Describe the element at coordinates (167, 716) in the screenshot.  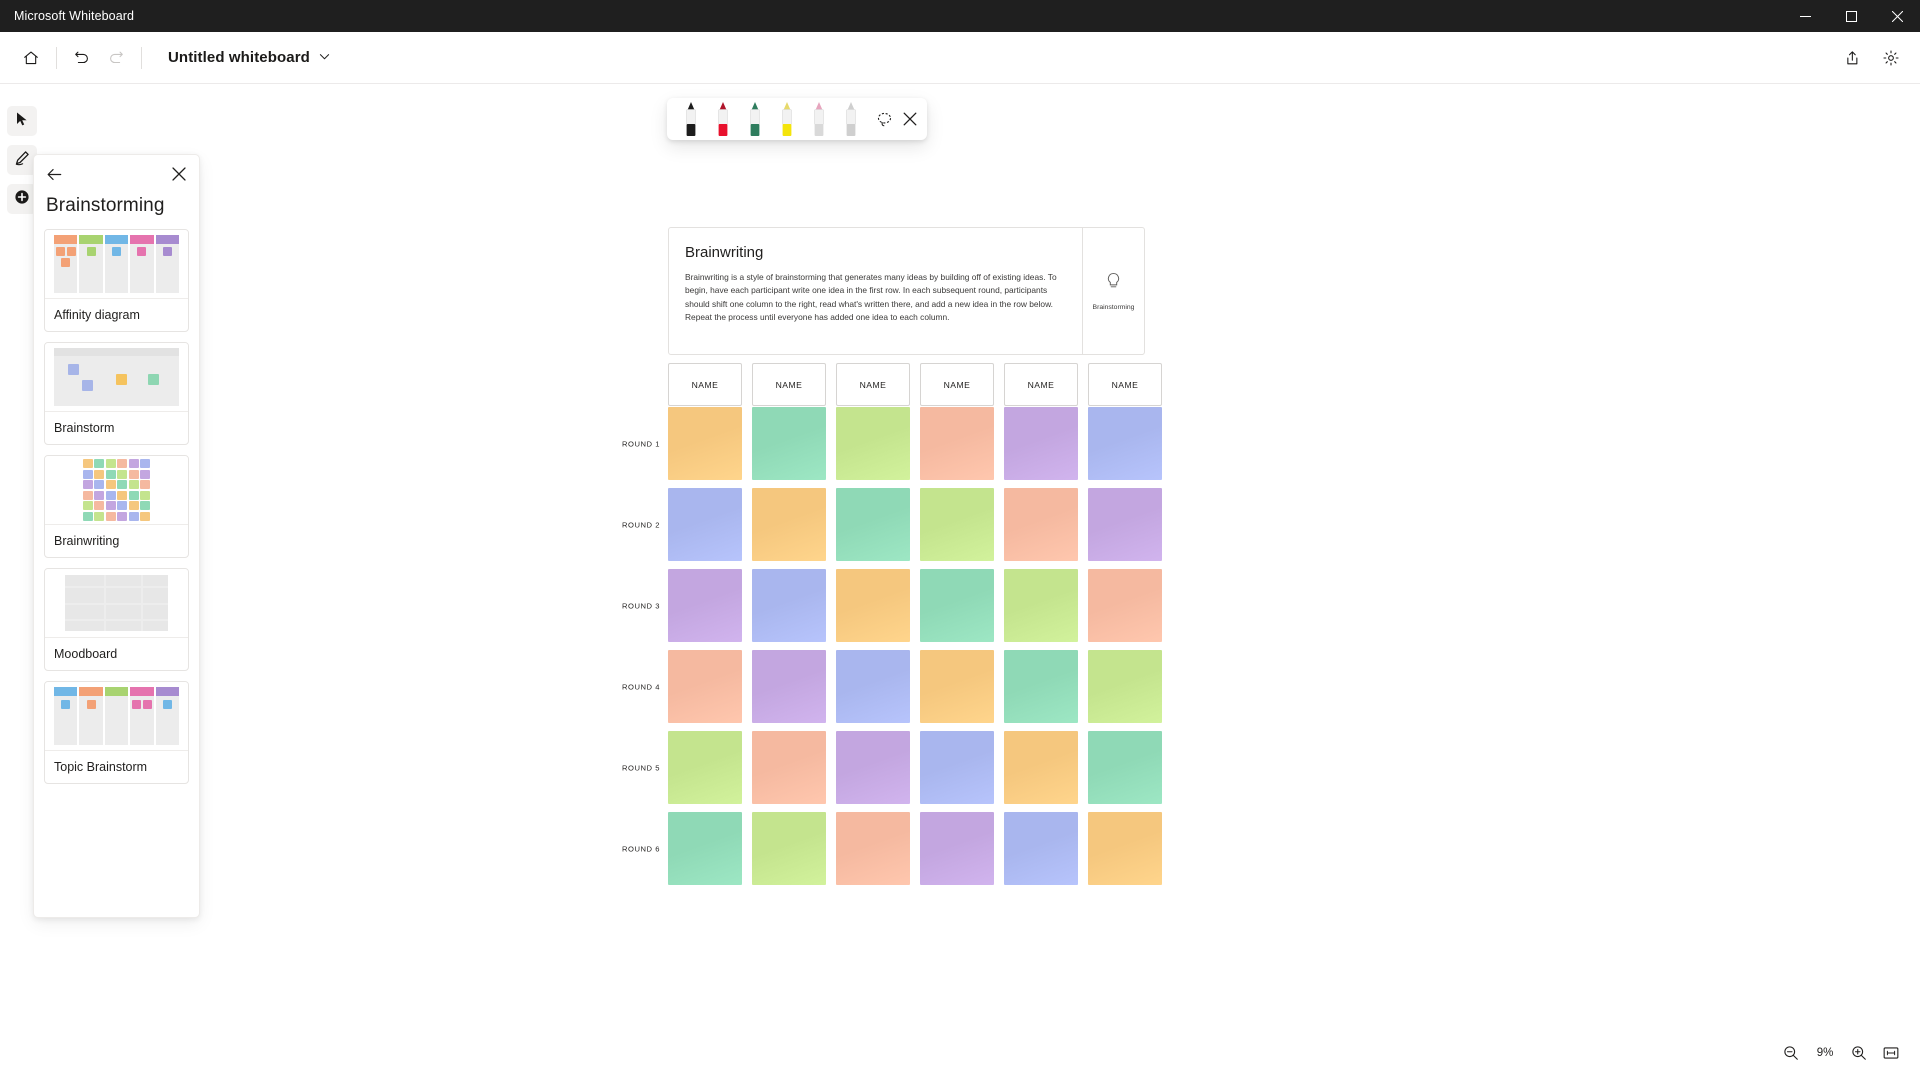
I see `topic-column` at that location.